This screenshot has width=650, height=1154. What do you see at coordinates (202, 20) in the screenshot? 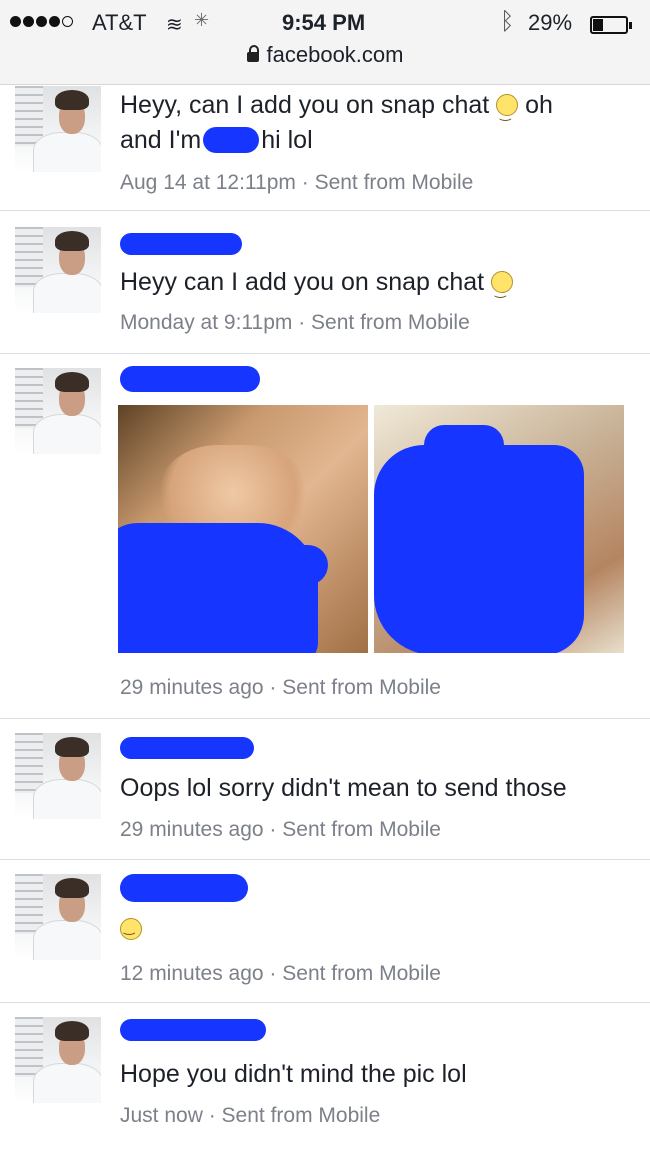
I see `activity-spinner-icon: ✳` at bounding box center [202, 20].